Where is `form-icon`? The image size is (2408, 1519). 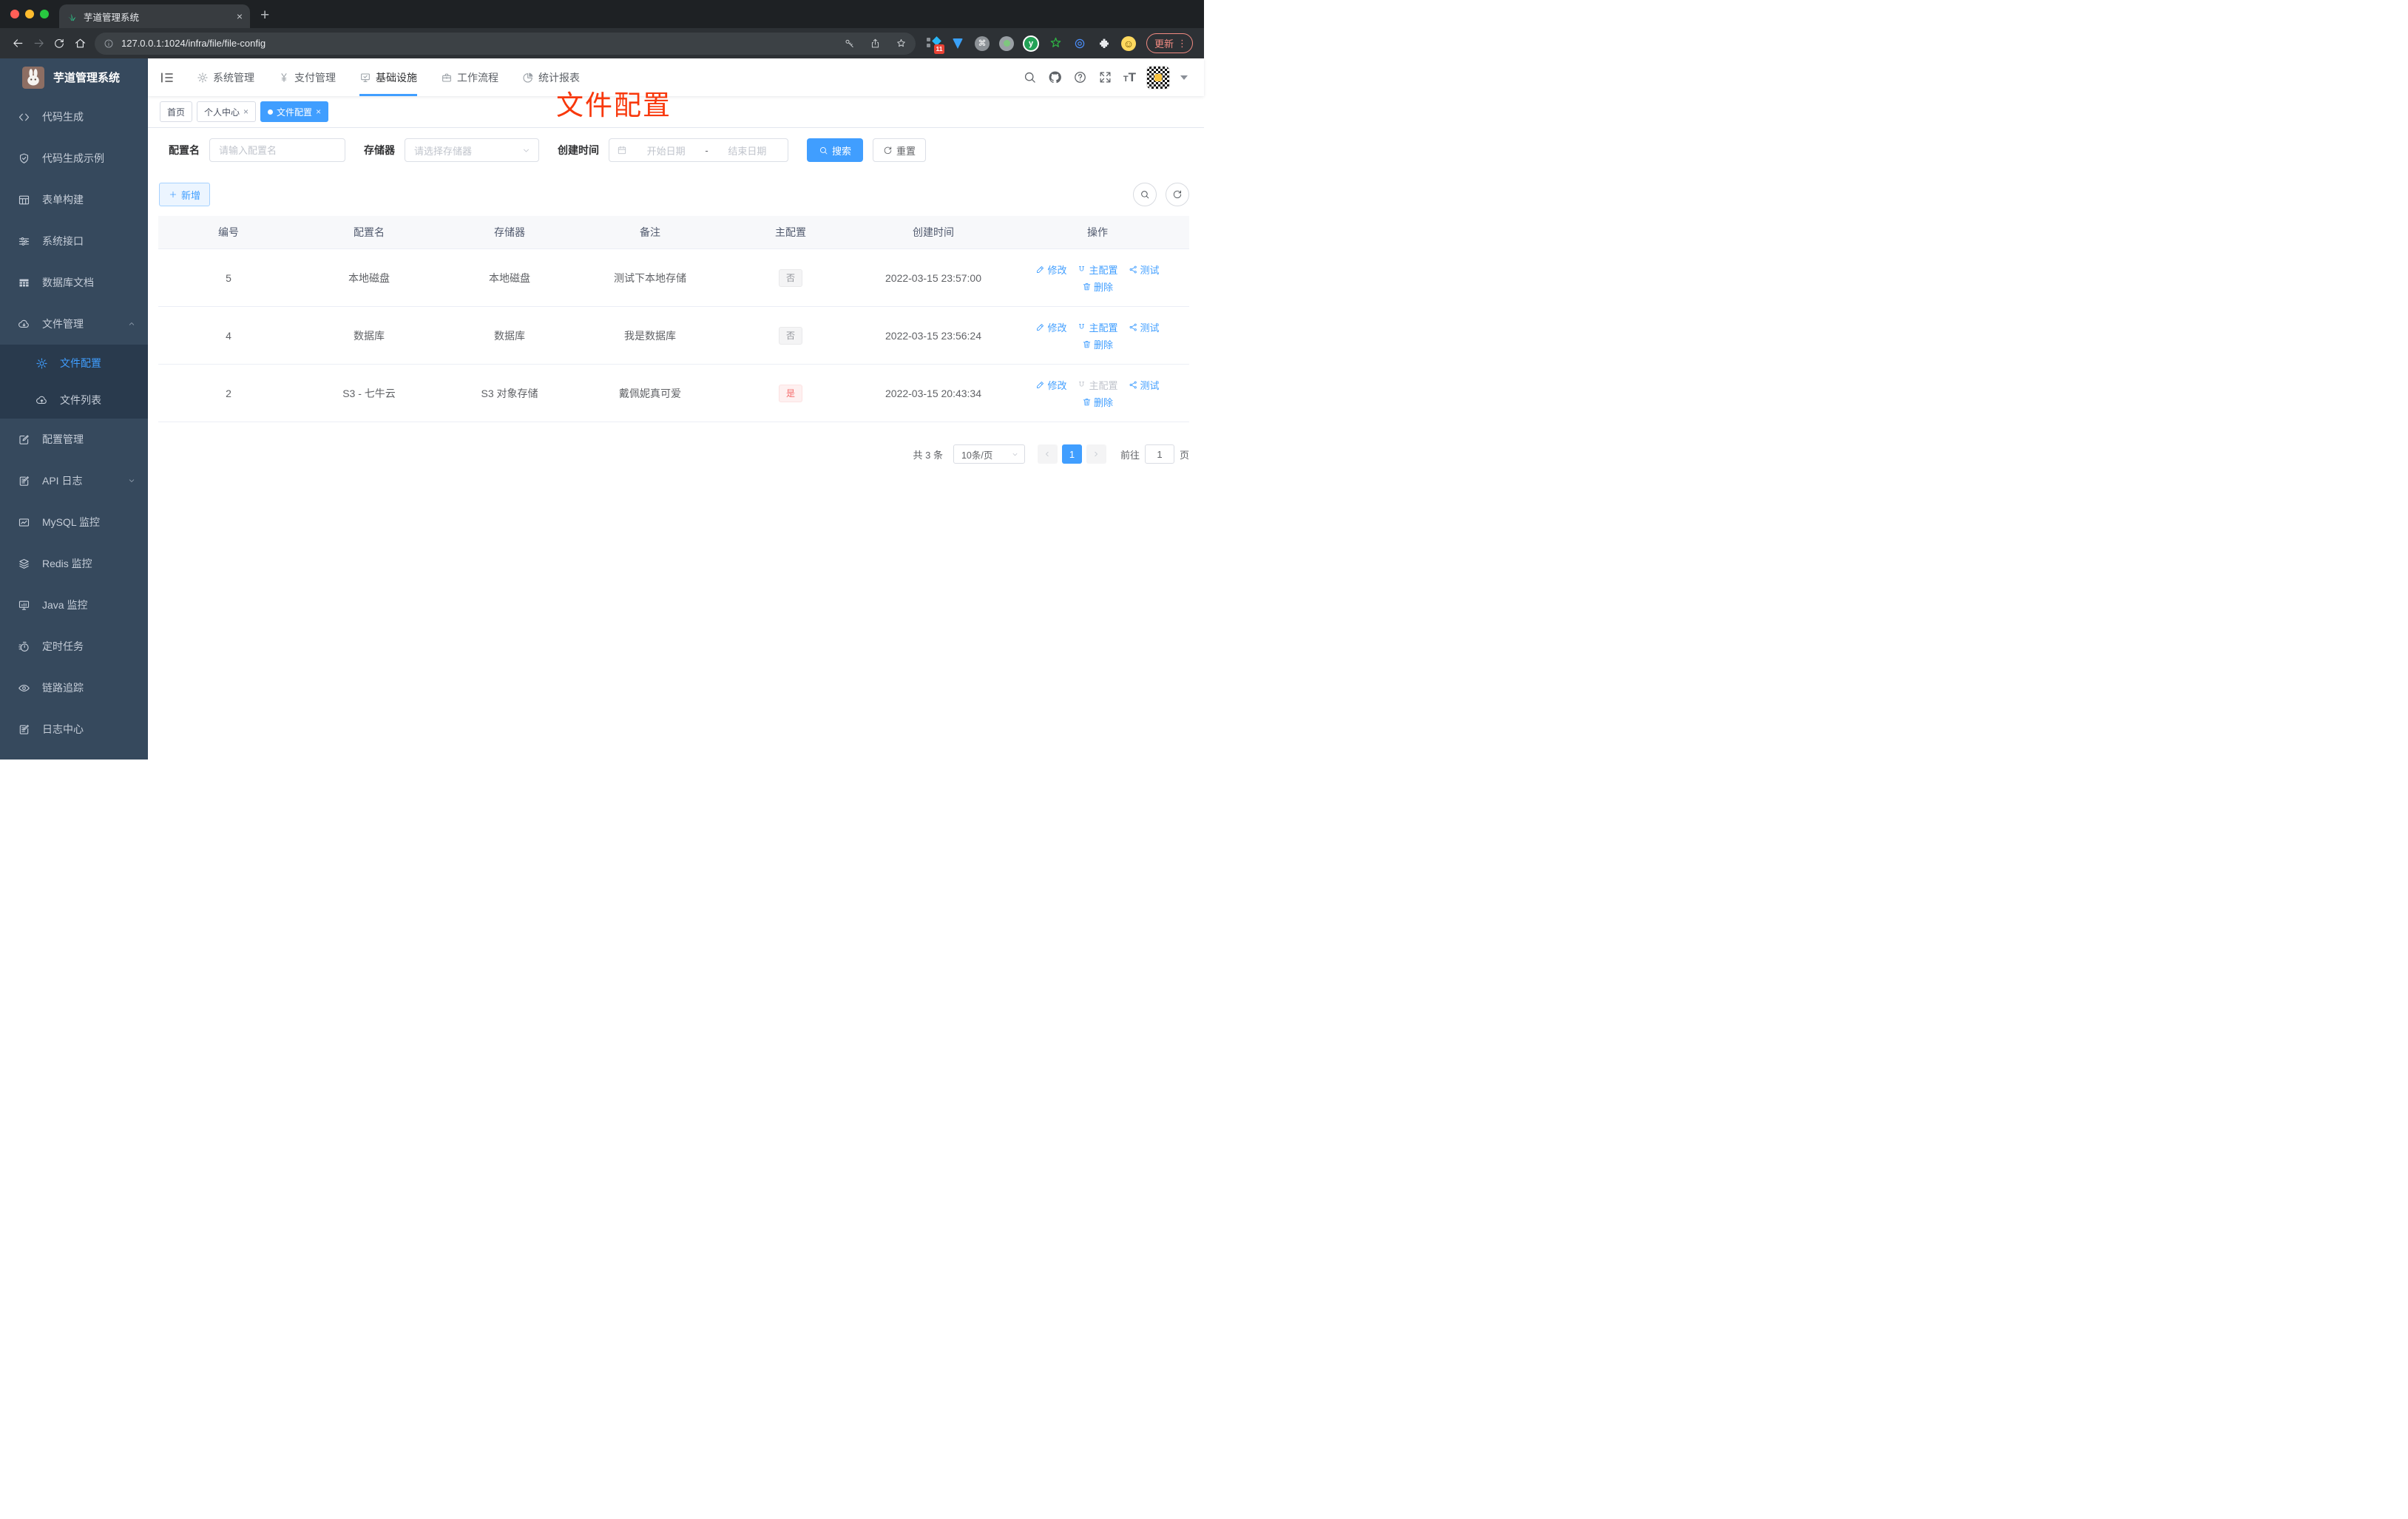 form-icon is located at coordinates (24, 200).